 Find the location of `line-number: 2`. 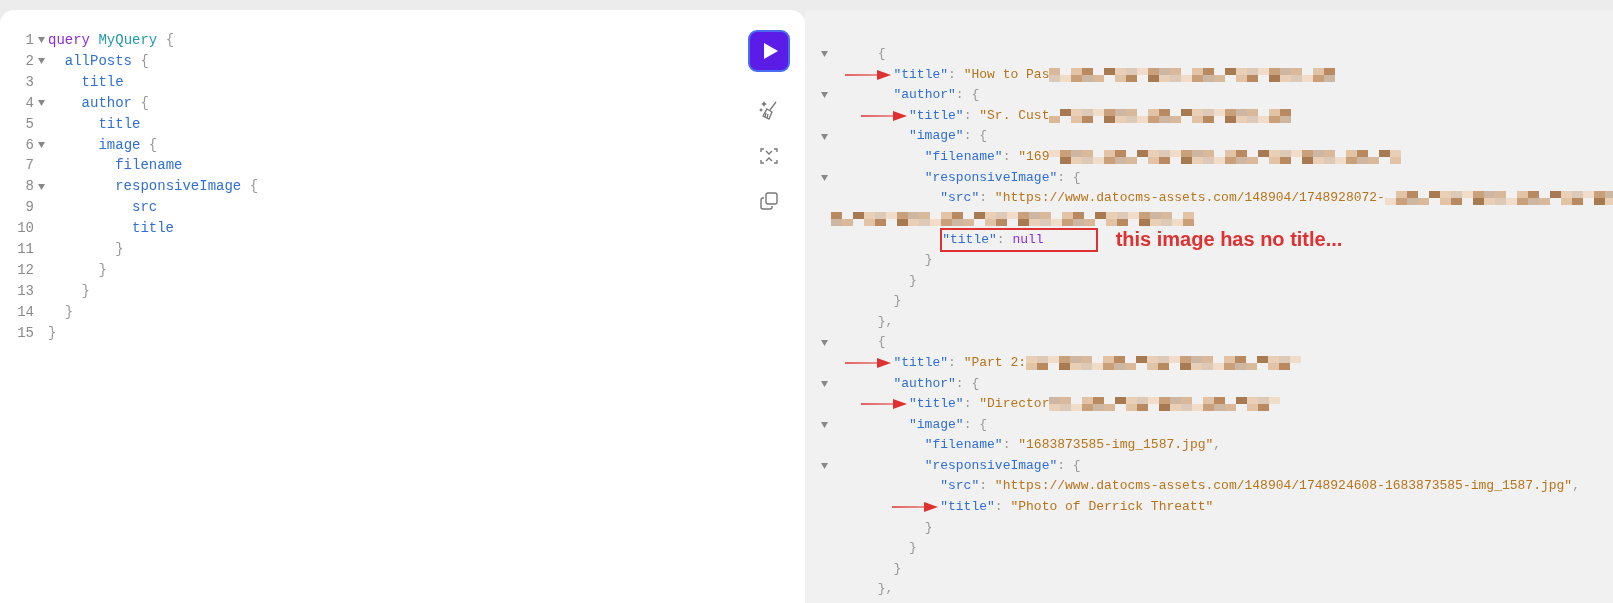

line-number: 2 is located at coordinates (29, 61).